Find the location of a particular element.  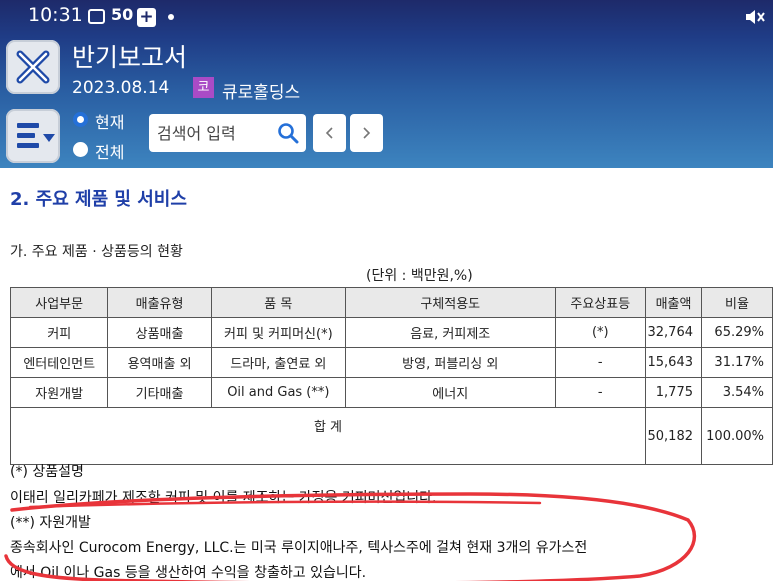

table-cell: 엔터테인먼트 is located at coordinates (59, 362).